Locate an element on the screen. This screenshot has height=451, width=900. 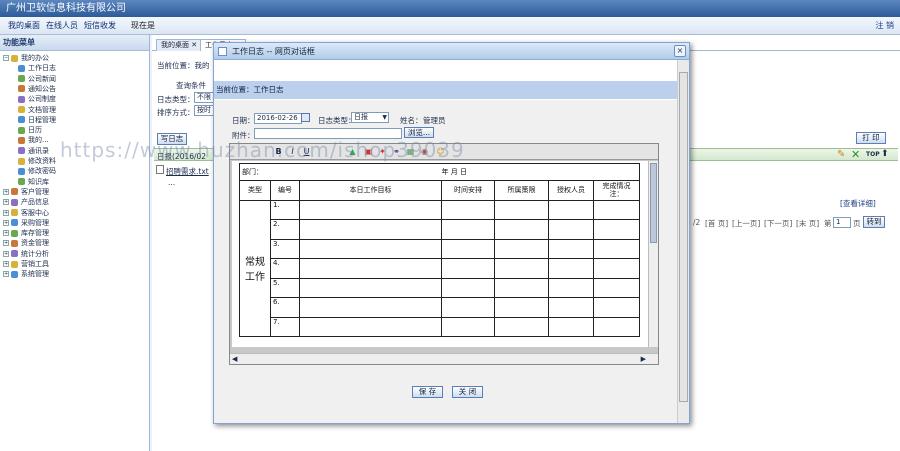
sidebar-item: 日程管理 is located at coordinates (37, 120).